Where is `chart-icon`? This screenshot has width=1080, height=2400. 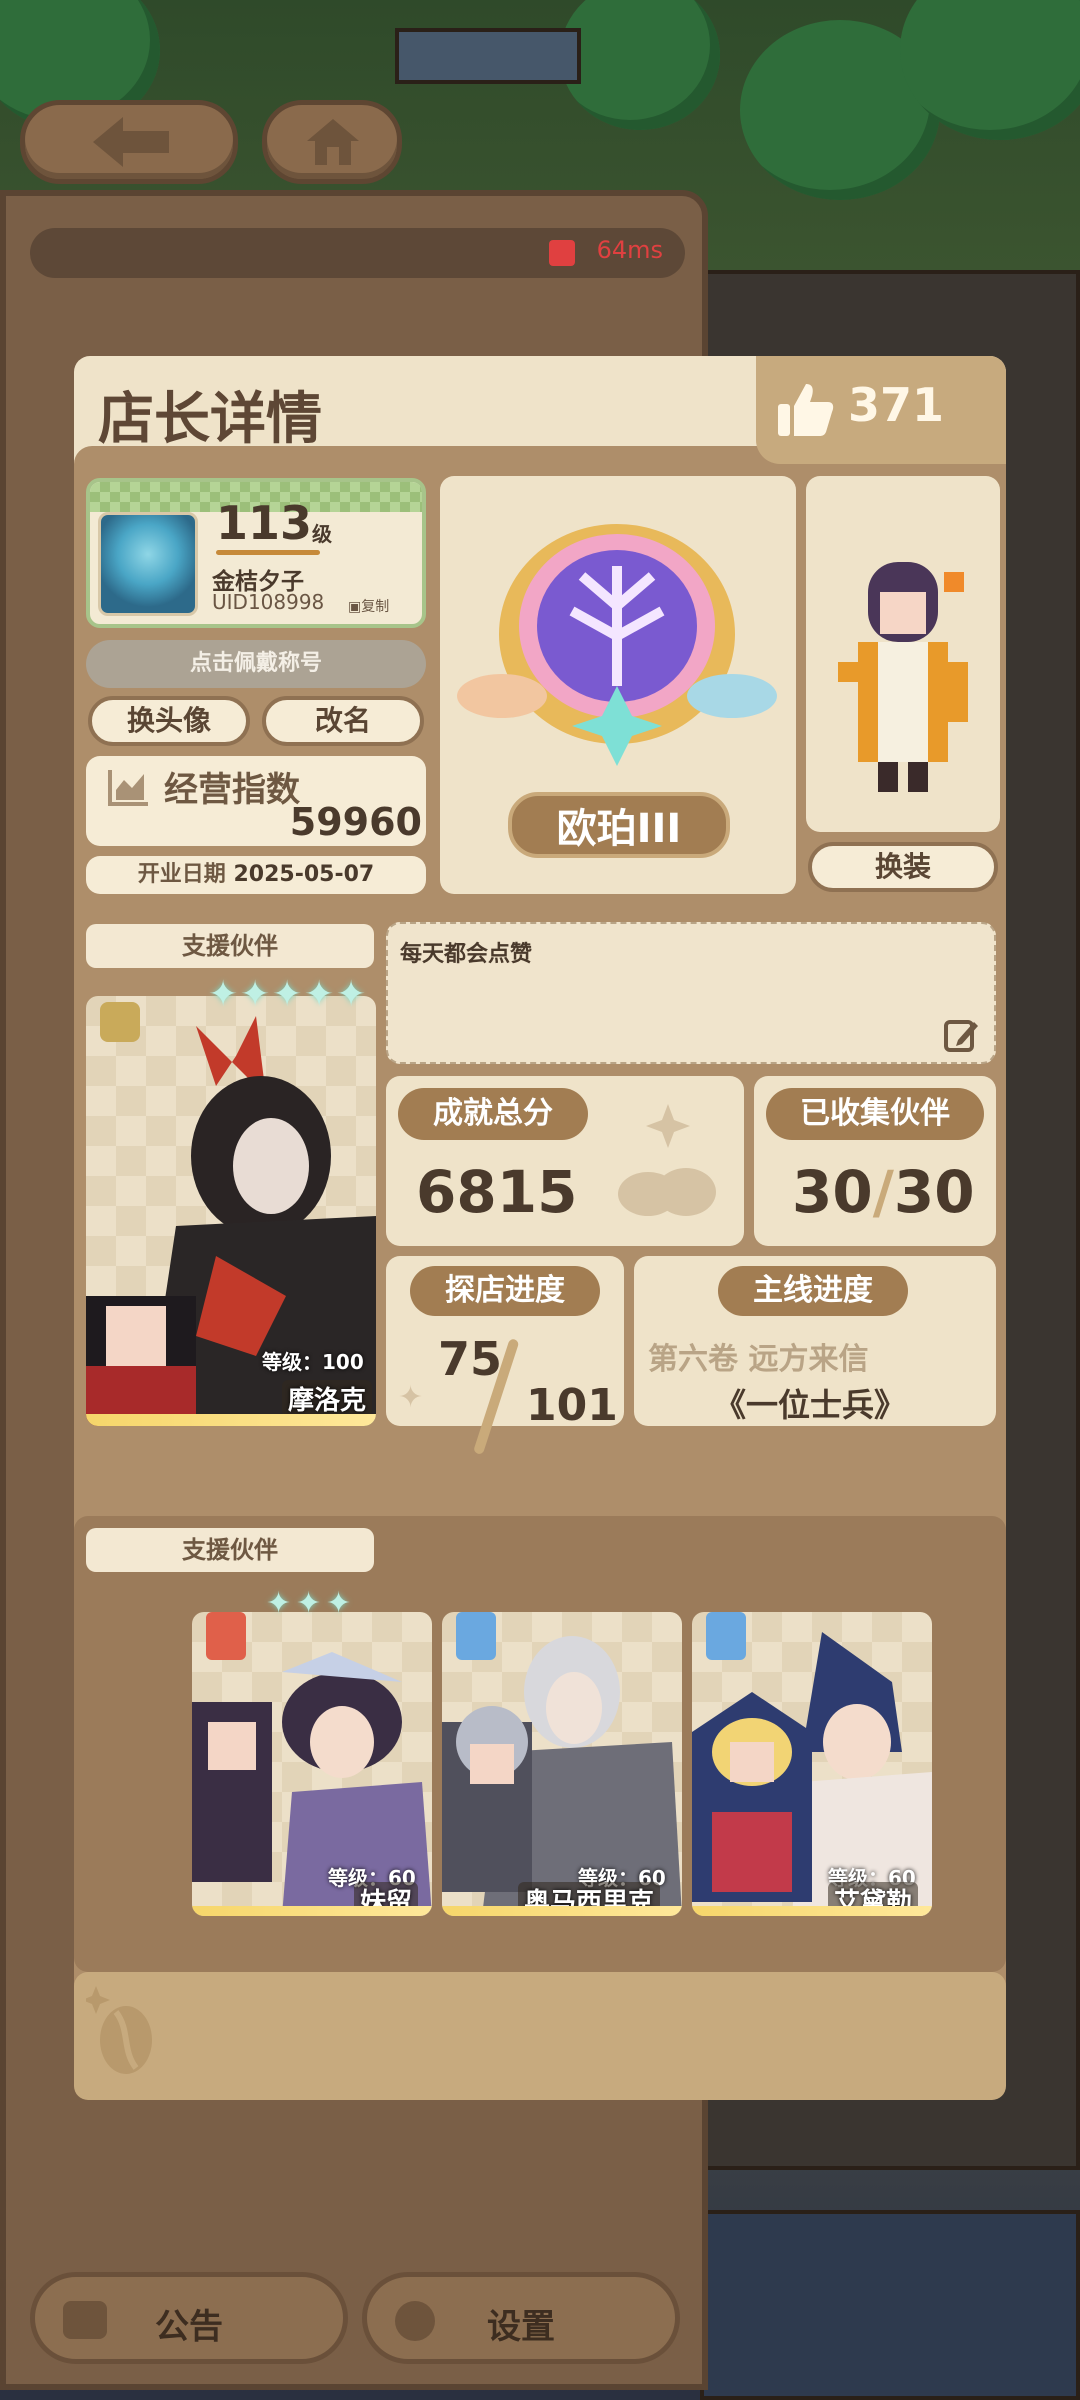 chart-icon is located at coordinates (128, 788).